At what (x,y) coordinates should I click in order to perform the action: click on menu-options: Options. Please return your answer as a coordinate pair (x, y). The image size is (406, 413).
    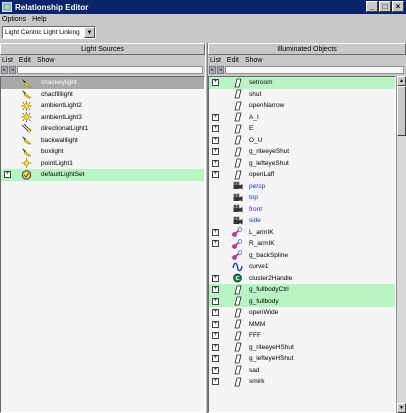
    Looking at the image, I should click on (14, 19).